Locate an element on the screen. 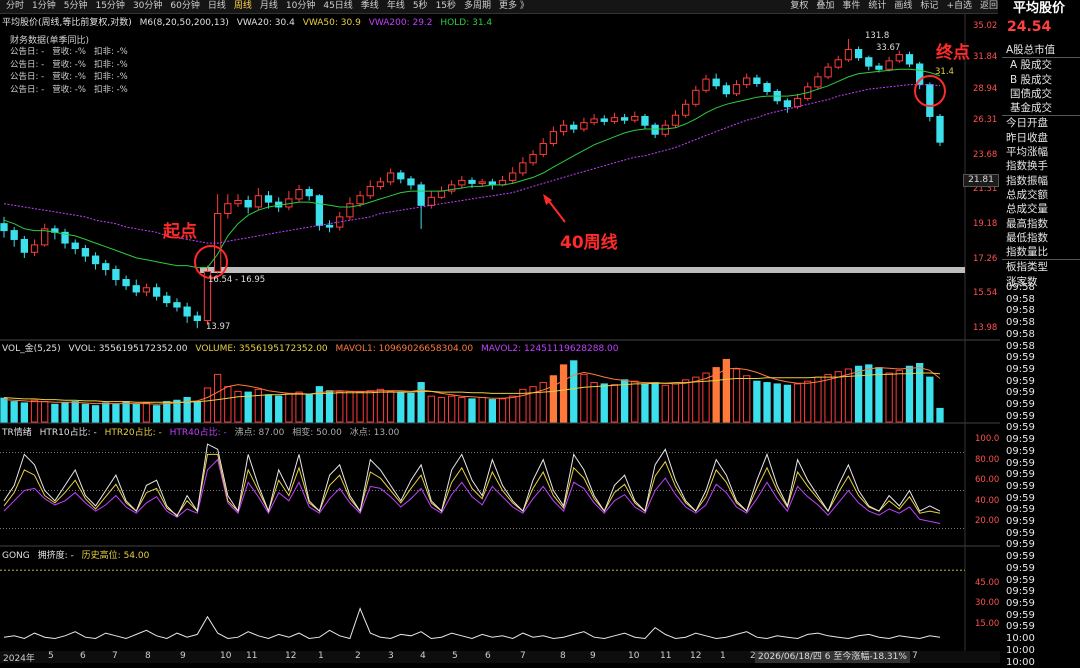  side-menu-item: 指数振幅 is located at coordinates (1041, 181).